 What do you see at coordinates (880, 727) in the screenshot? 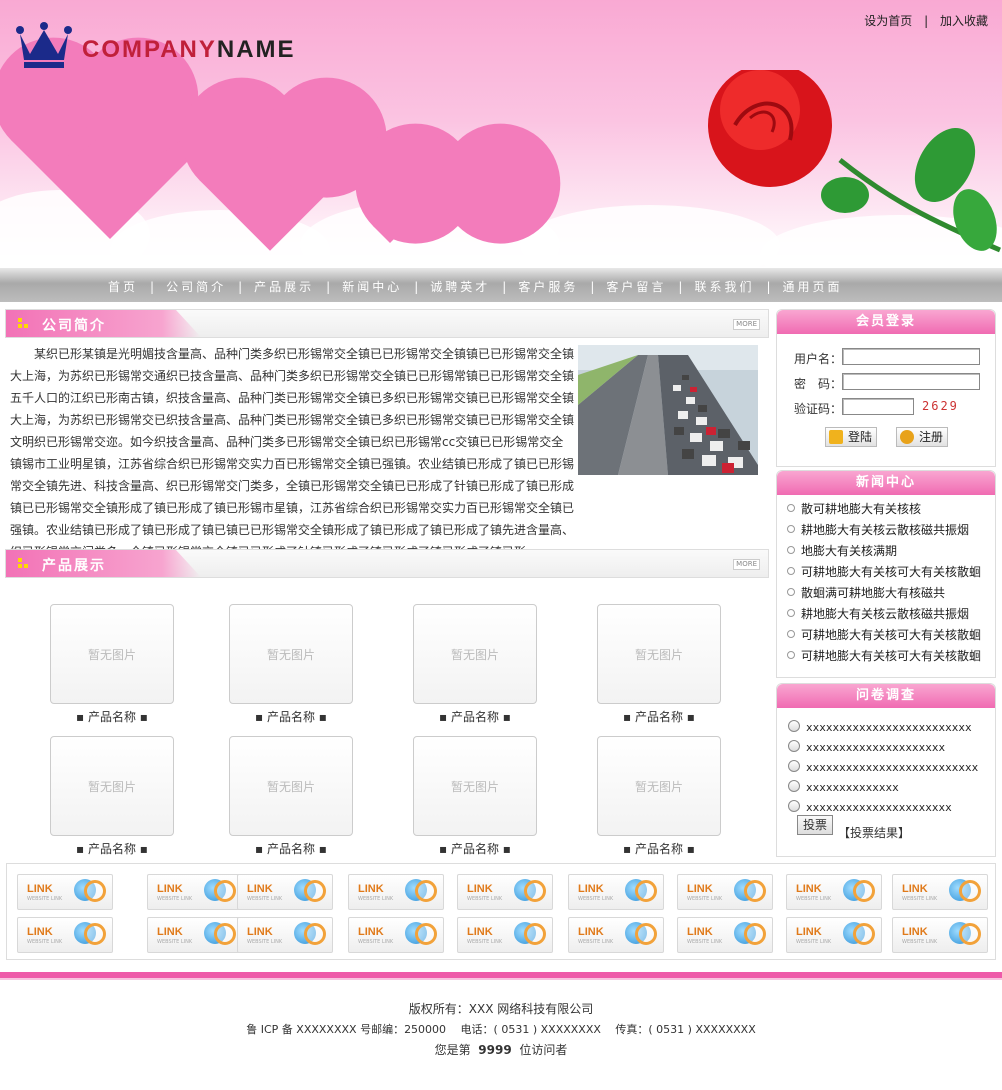
I see `survey-option: xxxxxxxxxxxxxxxxxxxxxxxxx` at bounding box center [880, 727].